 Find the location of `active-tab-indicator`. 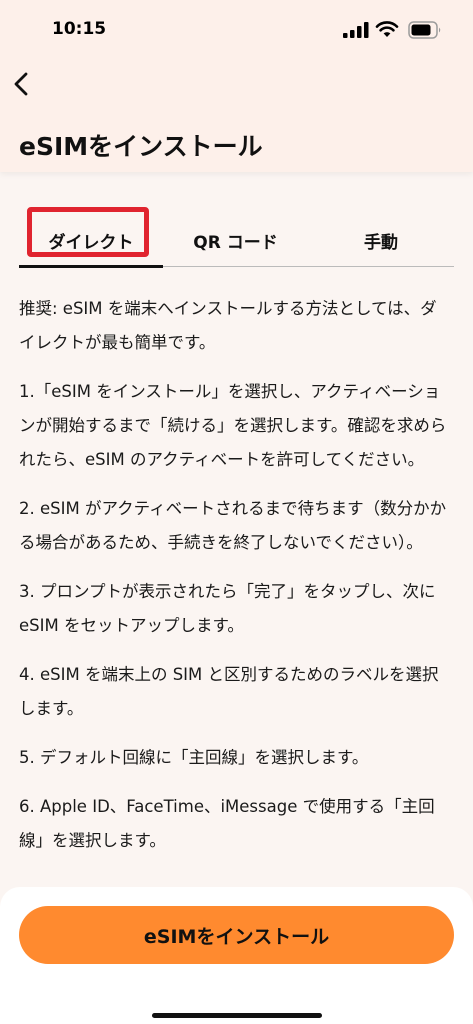

active-tab-indicator is located at coordinates (91, 266).